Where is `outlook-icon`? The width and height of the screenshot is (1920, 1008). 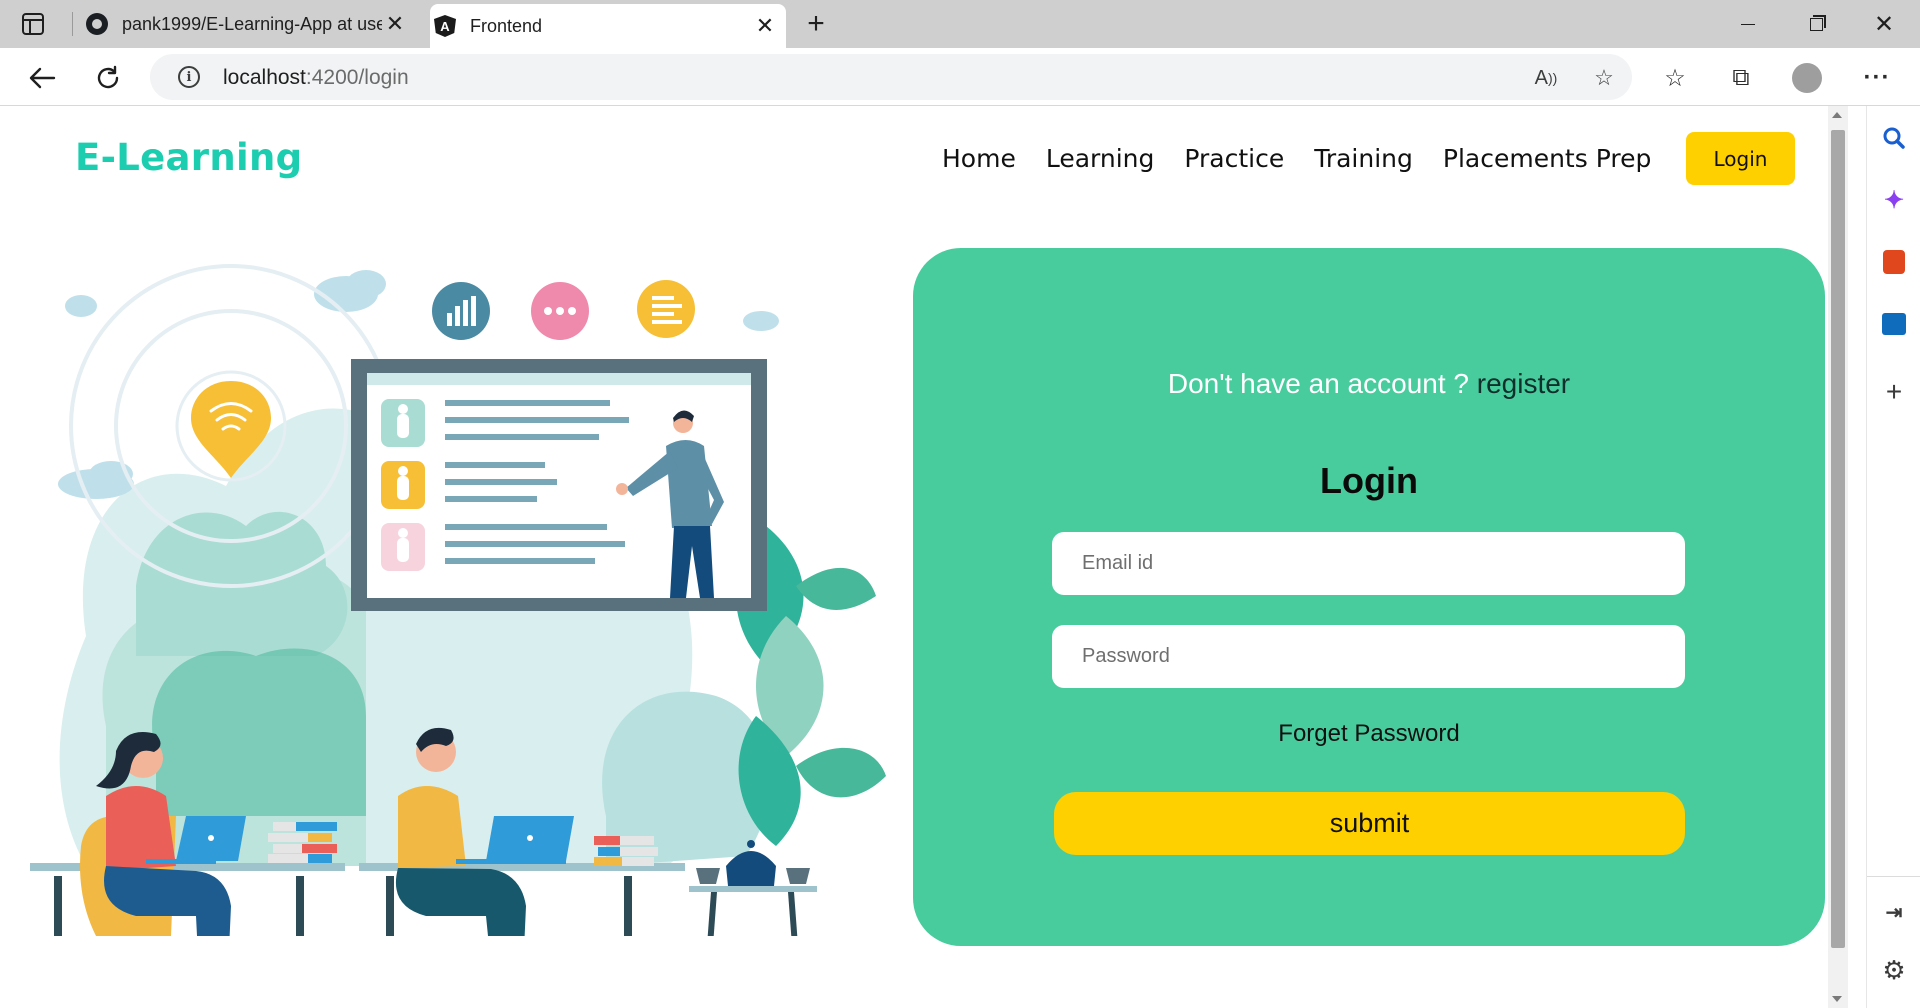 outlook-icon is located at coordinates (1894, 324).